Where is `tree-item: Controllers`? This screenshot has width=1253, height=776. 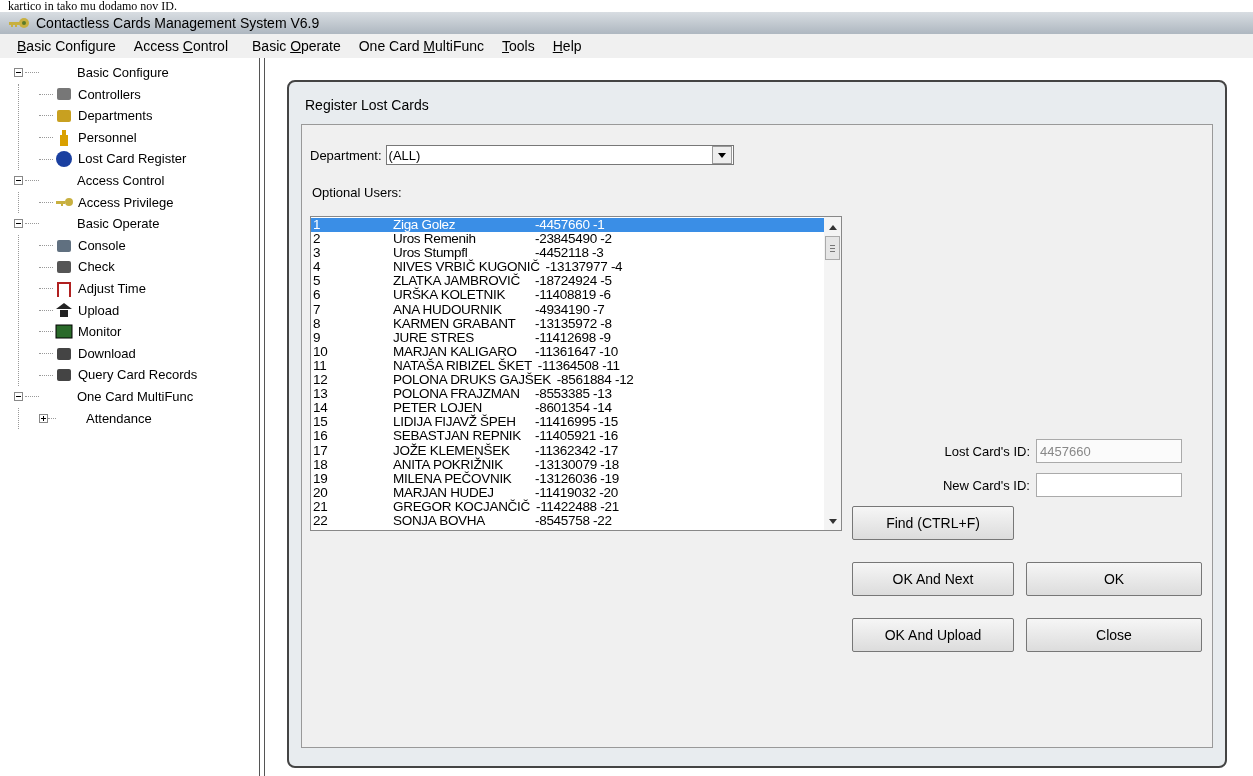
tree-item: Controllers is located at coordinates (109, 94).